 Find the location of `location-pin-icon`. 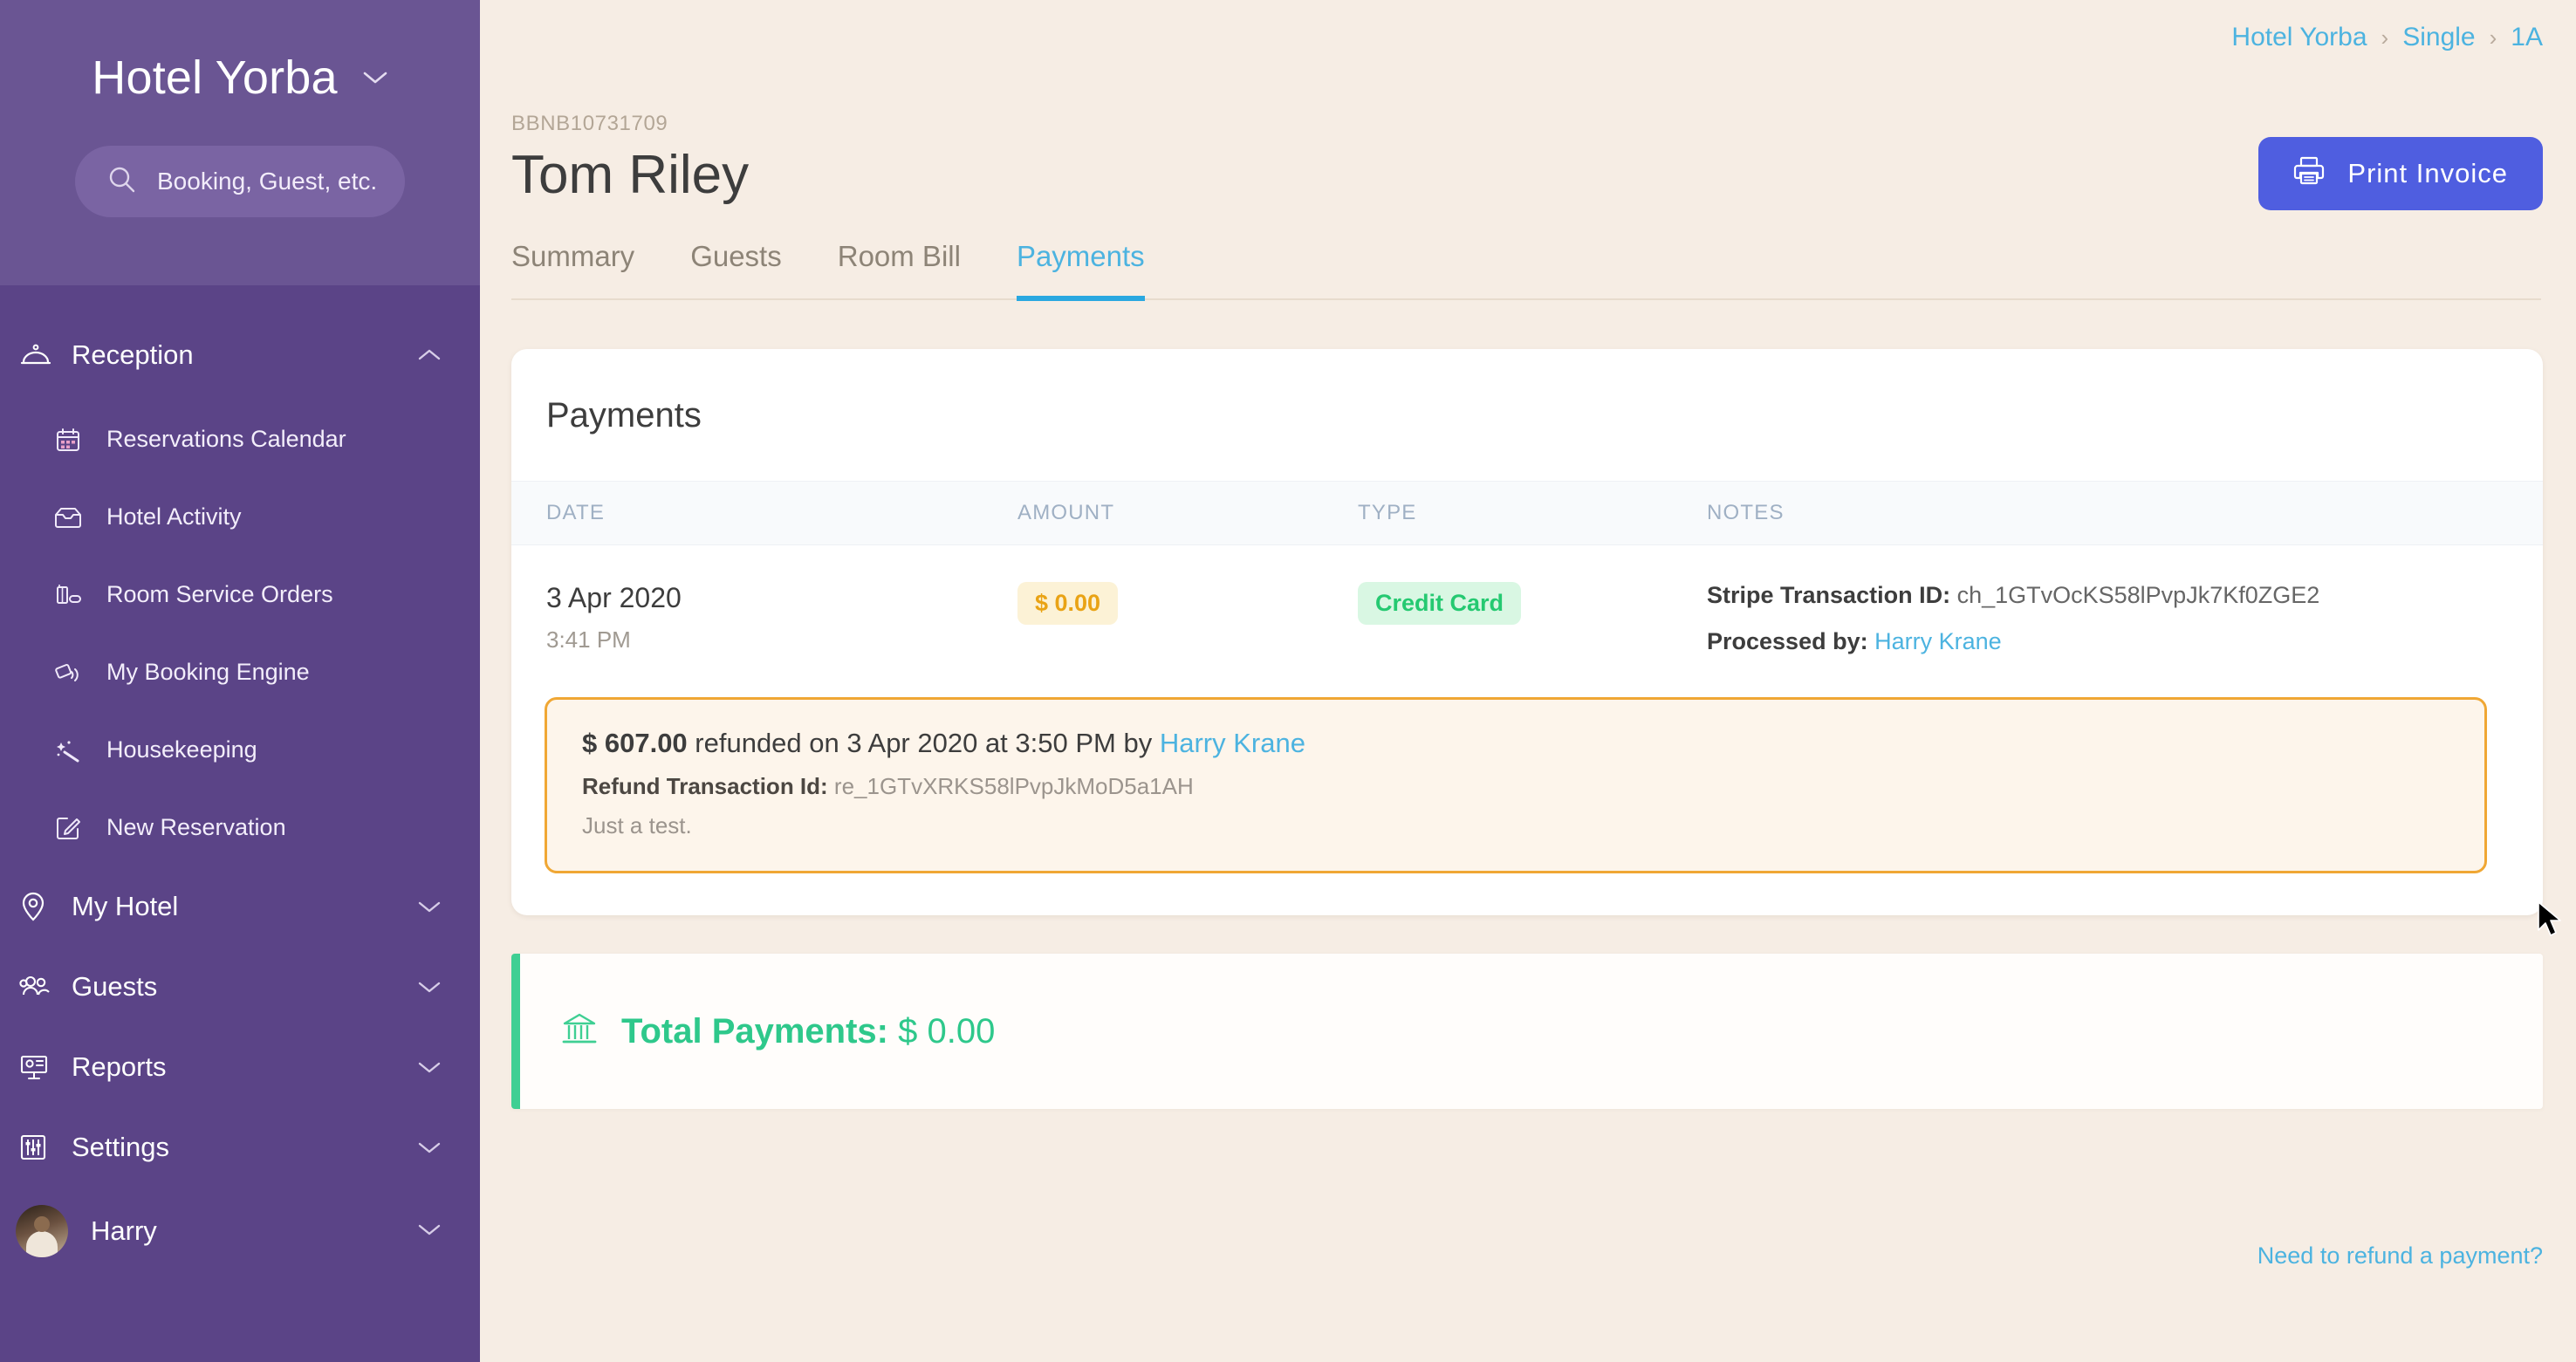

location-pin-icon is located at coordinates (42, 906).